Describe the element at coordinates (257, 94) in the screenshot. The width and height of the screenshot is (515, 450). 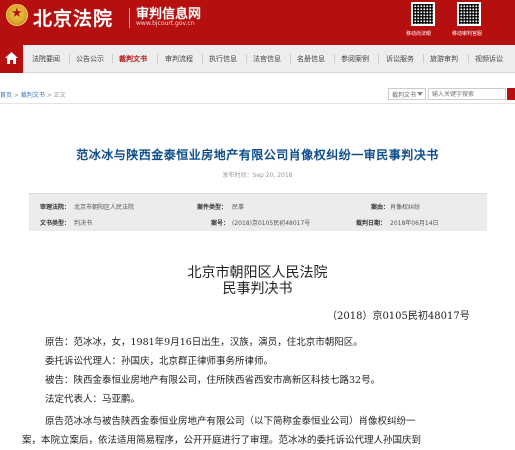
I see `breadcrumb-bar: 首页 > 裁判文书 > 正文 裁判文书` at that location.